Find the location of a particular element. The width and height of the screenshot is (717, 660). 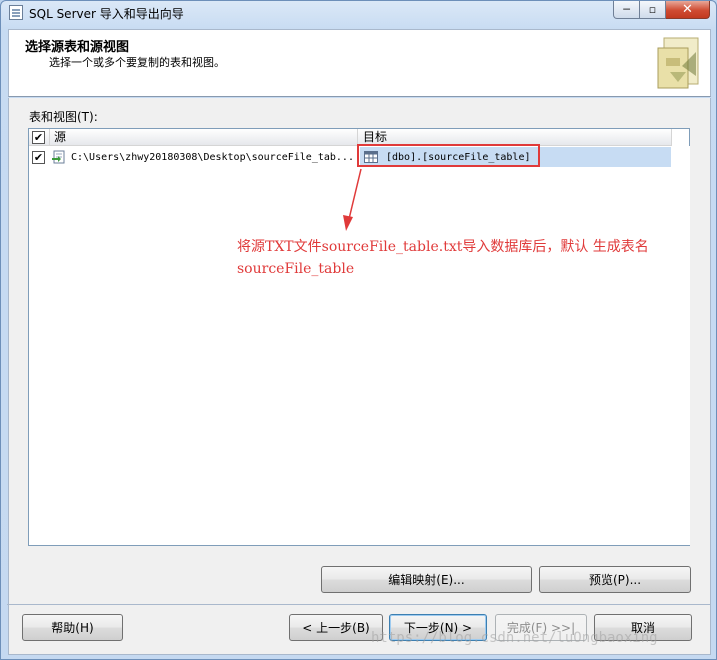

close-button: ✕ is located at coordinates (688, 10).